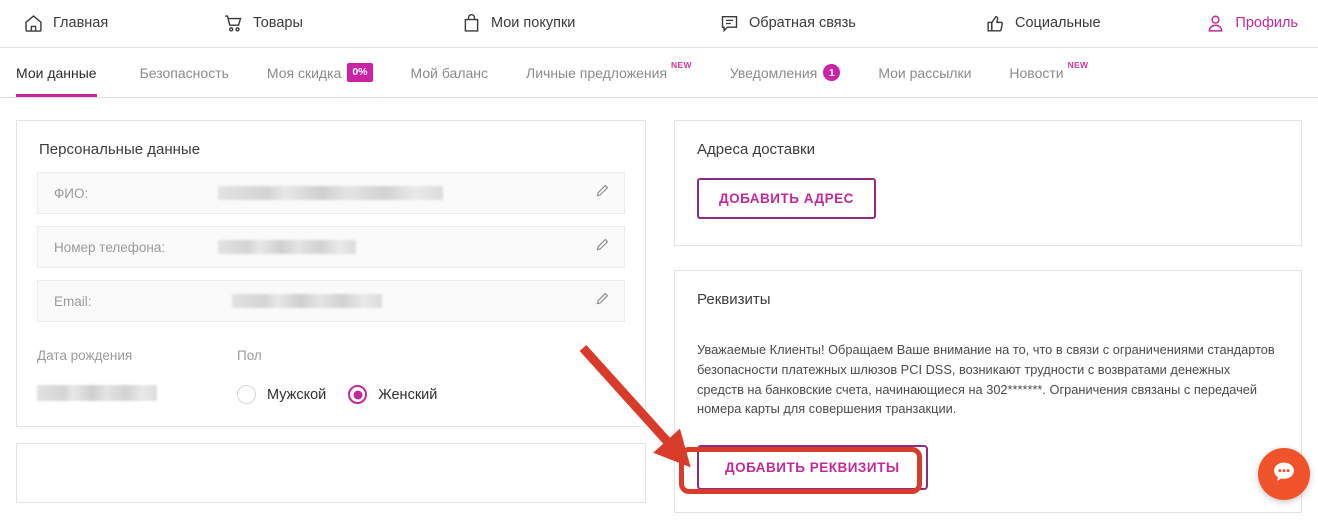 Image resolution: width=1318 pixels, height=522 pixels. Describe the element at coordinates (304, 72) in the screenshot. I see `tab-label: Моя скидка` at that location.